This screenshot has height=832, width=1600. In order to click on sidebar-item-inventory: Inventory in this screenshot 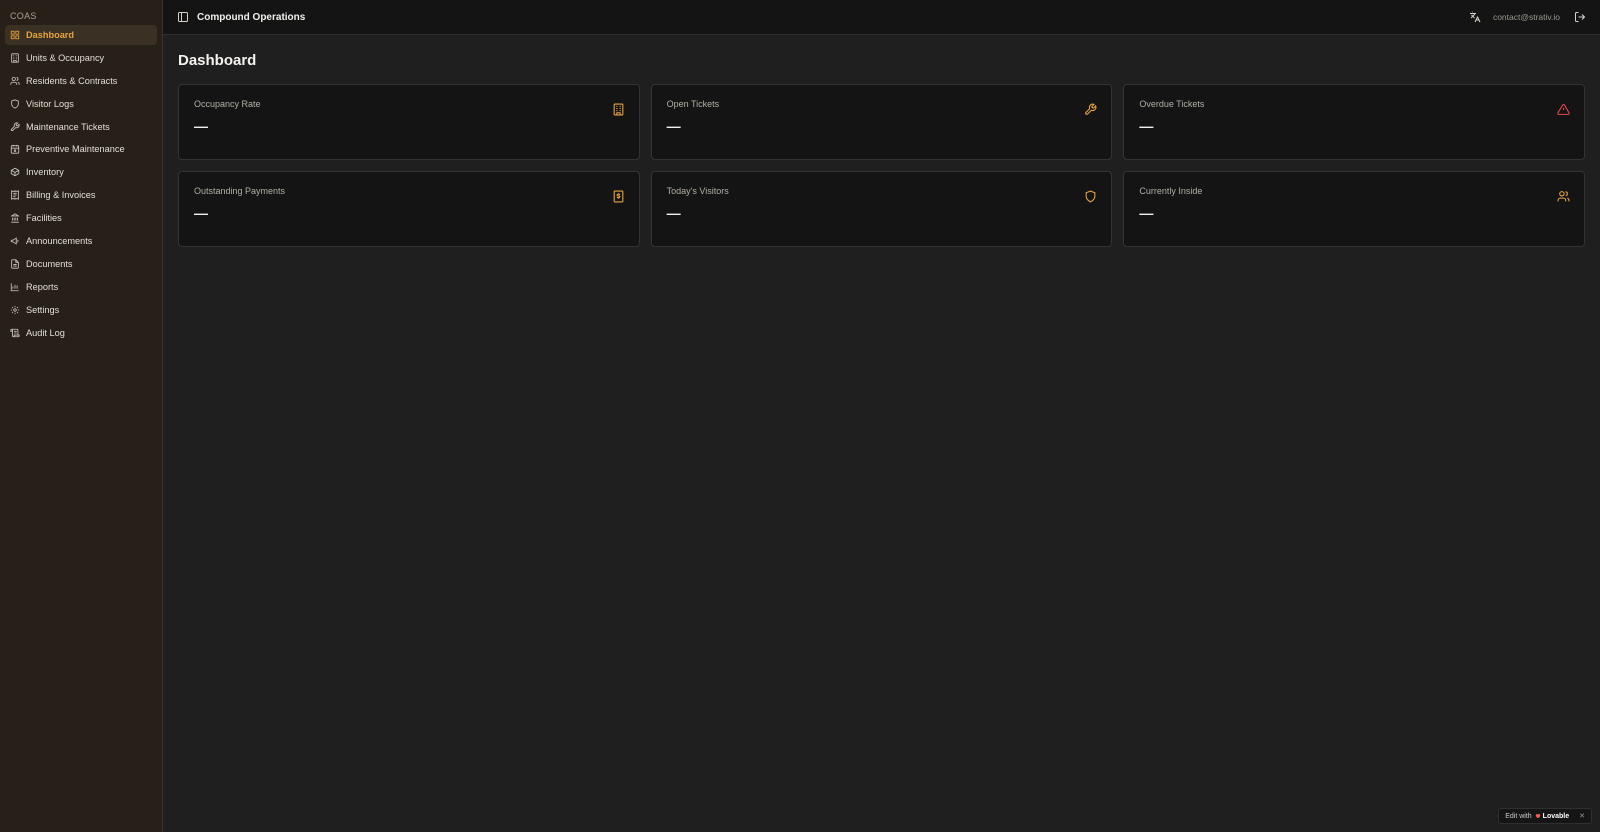, I will do `click(81, 172)`.